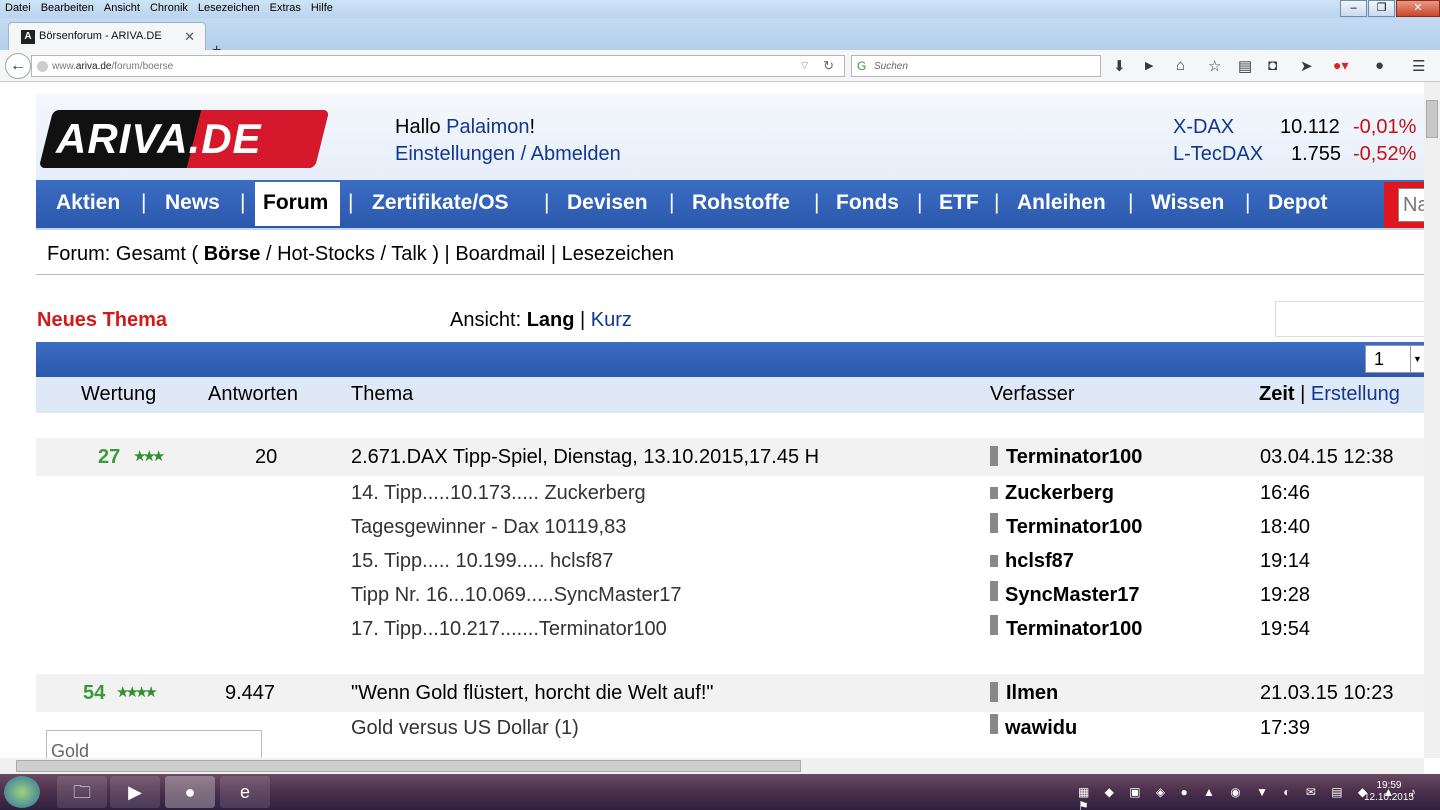 Image resolution: width=1440 pixels, height=810 pixels. Describe the element at coordinates (285, 7) in the screenshot. I see `menu-extras: Extras` at that location.